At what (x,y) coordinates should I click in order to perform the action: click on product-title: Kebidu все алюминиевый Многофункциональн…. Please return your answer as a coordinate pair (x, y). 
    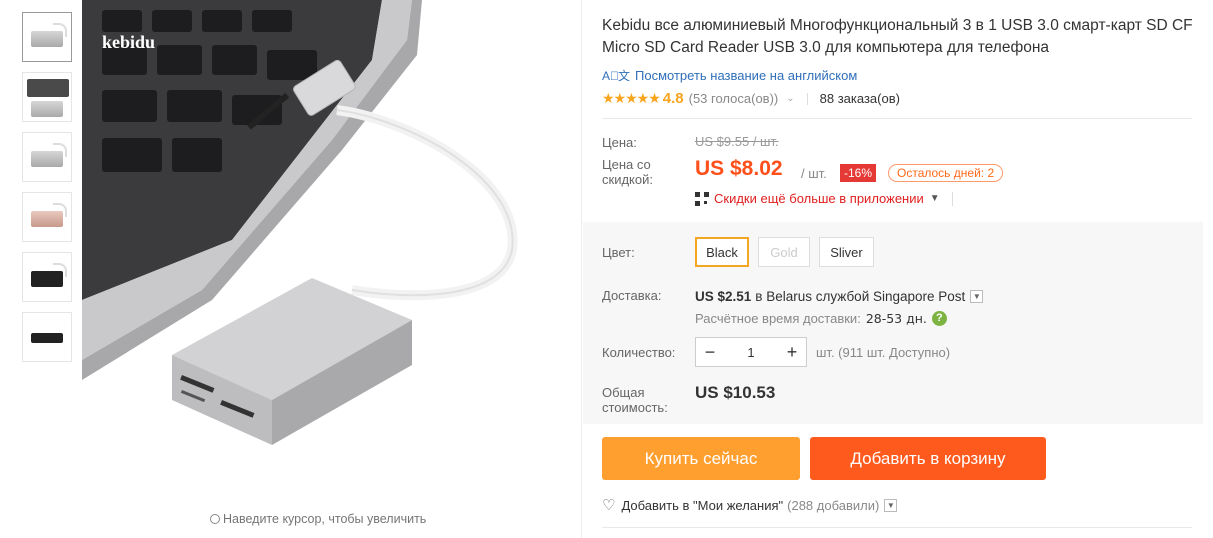
    Looking at the image, I should click on (897, 36).